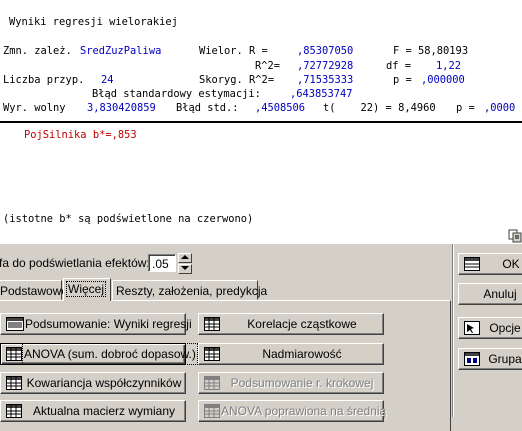 Image resolution: width=522 pixels, height=431 pixels. I want to click on adjusted-r2-value: ,71535333, so click(325, 80).